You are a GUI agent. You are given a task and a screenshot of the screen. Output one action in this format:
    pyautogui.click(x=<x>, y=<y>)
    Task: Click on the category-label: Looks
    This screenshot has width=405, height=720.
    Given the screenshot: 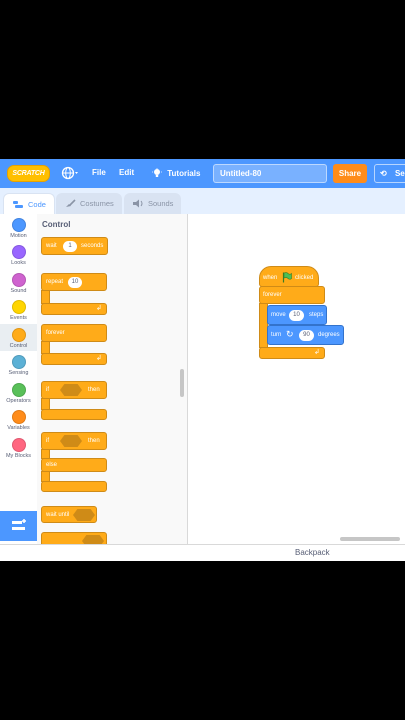 What is the action you would take?
    pyautogui.click(x=18, y=263)
    